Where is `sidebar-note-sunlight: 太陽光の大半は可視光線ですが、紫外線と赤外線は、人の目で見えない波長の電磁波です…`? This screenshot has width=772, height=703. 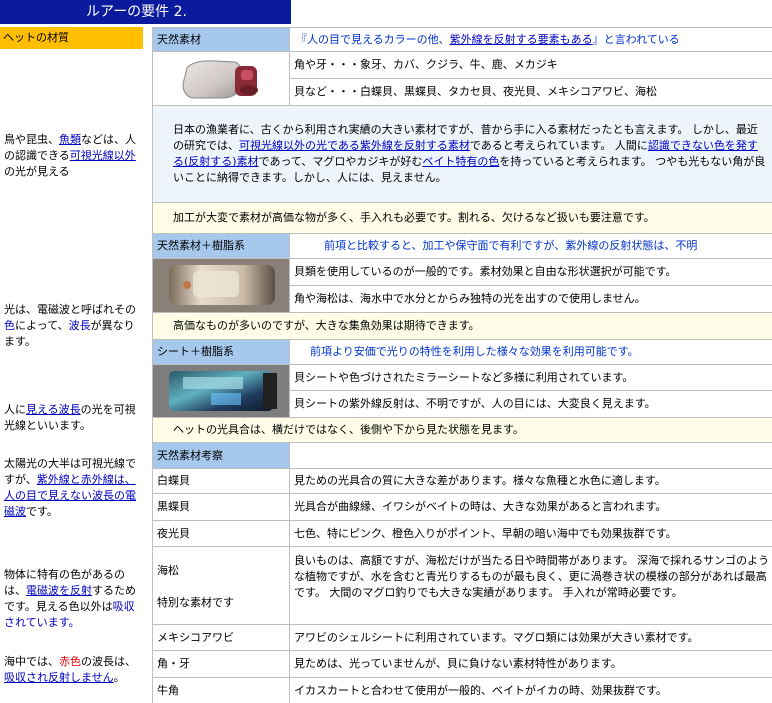 sidebar-note-sunlight: 太陽光の大半は可視光線ですが、紫外線と赤外線は、人の目で見えない波長の電磁波です… is located at coordinates (74, 488).